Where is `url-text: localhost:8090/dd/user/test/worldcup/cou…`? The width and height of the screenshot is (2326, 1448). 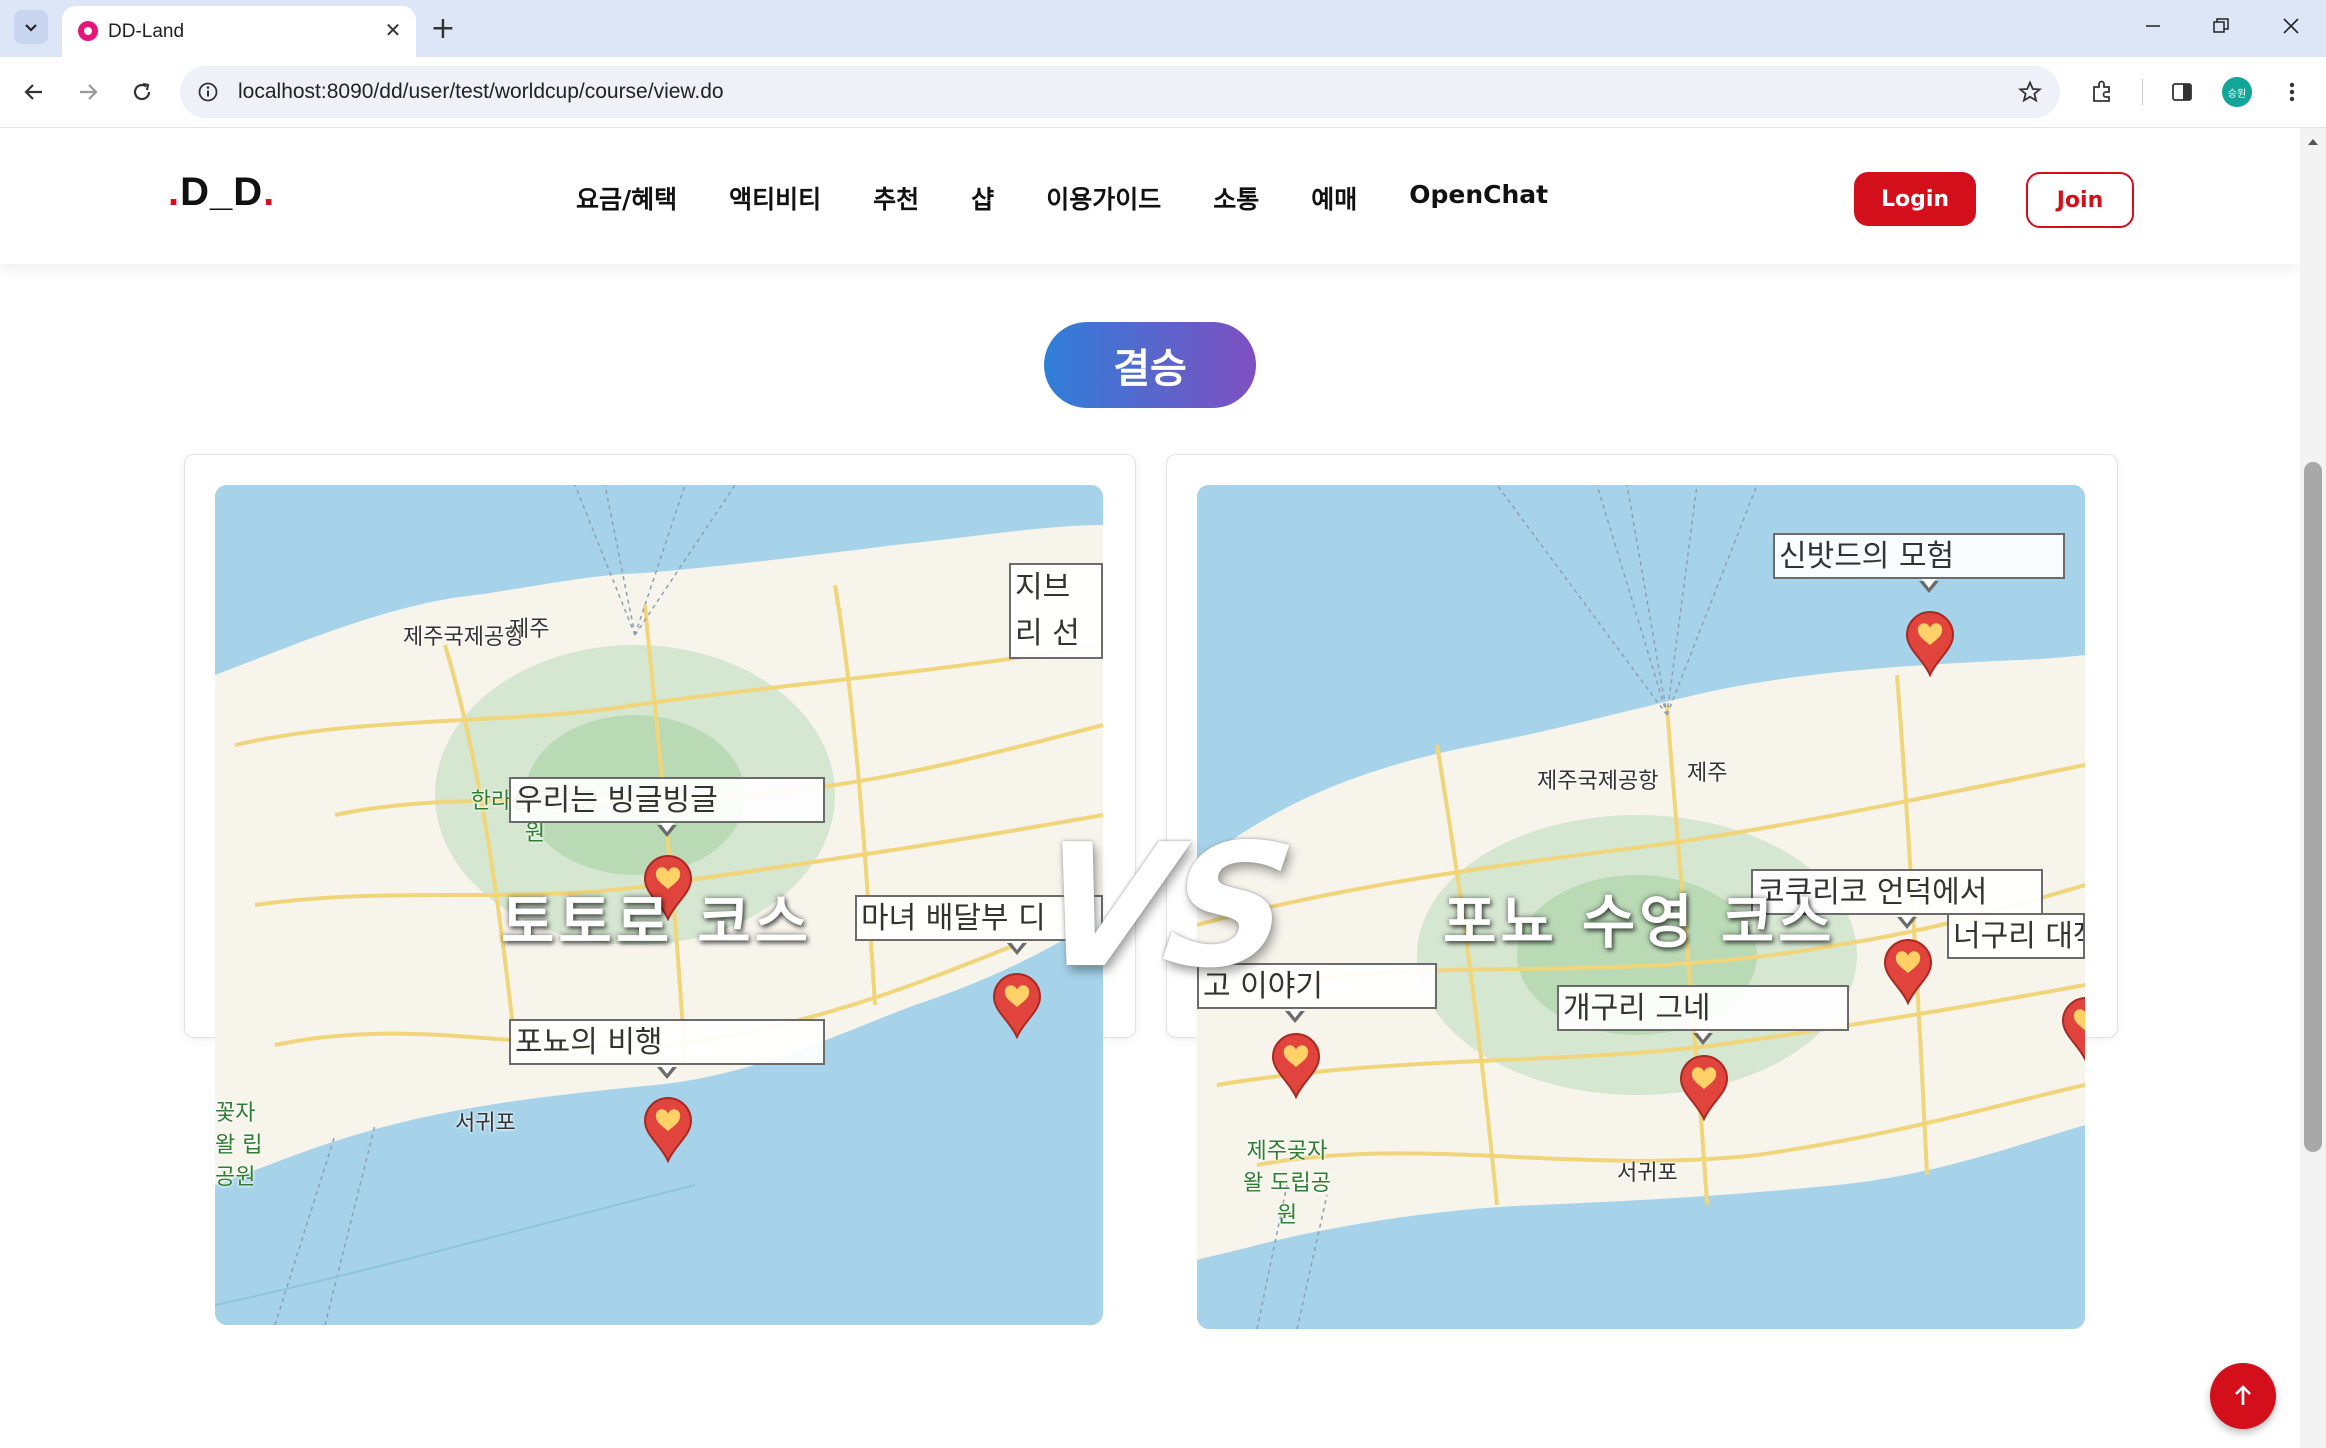 url-text: localhost:8090/dd/user/test/worldcup/cou… is located at coordinates (481, 91).